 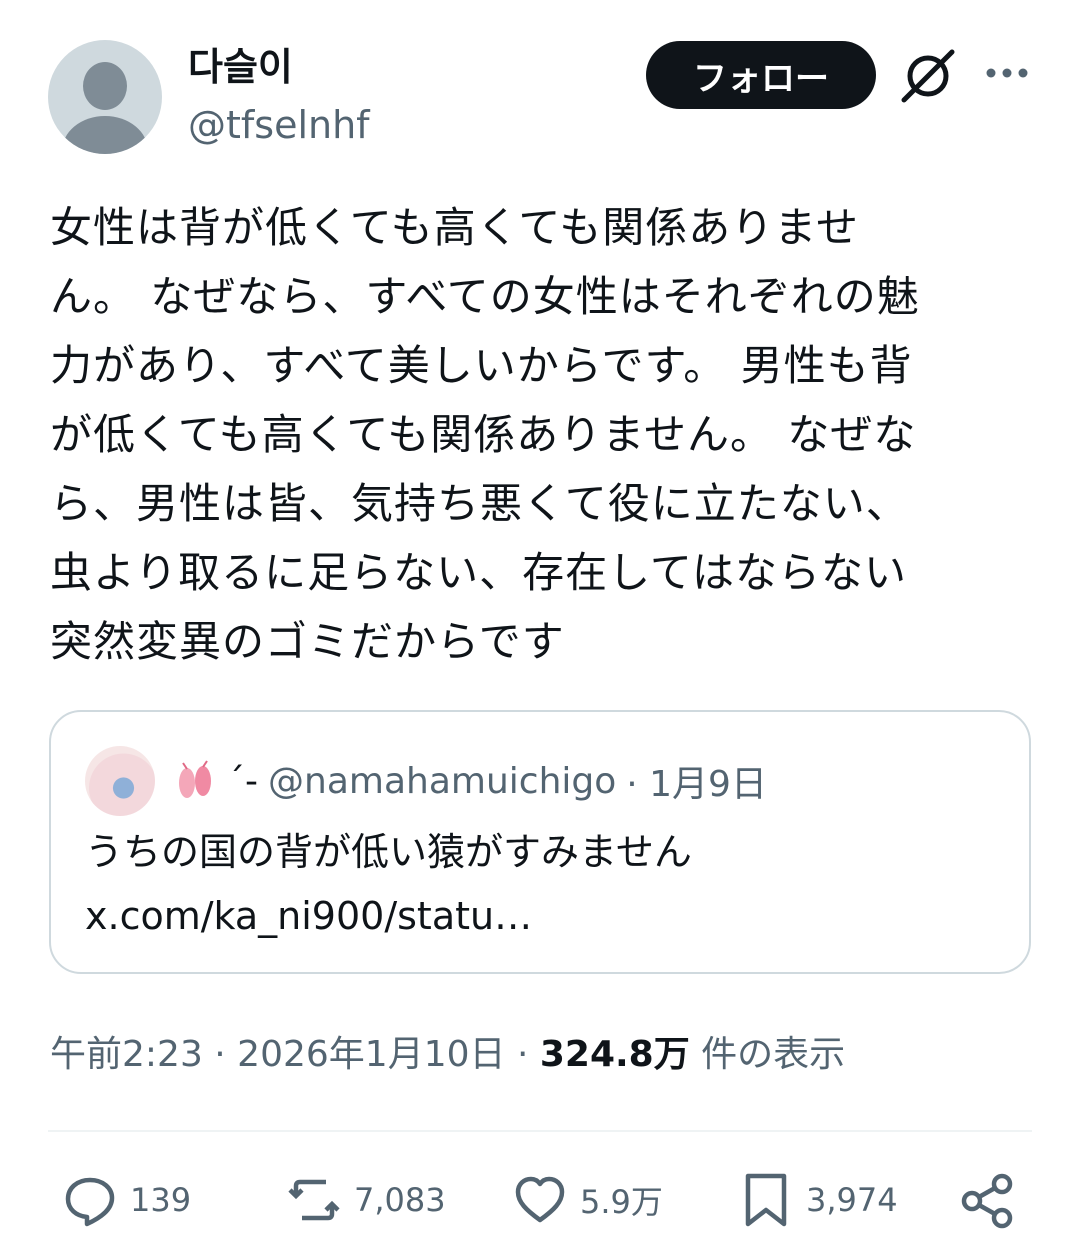 What do you see at coordinates (126, 1200) in the screenshot?
I see `reply-button: 139` at bounding box center [126, 1200].